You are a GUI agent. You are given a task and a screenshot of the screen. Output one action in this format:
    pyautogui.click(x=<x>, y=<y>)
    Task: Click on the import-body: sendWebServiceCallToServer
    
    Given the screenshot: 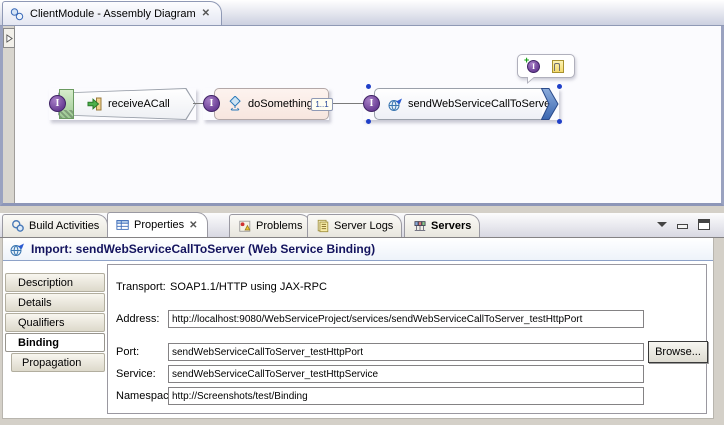 What is the action you would take?
    pyautogui.click(x=464, y=104)
    